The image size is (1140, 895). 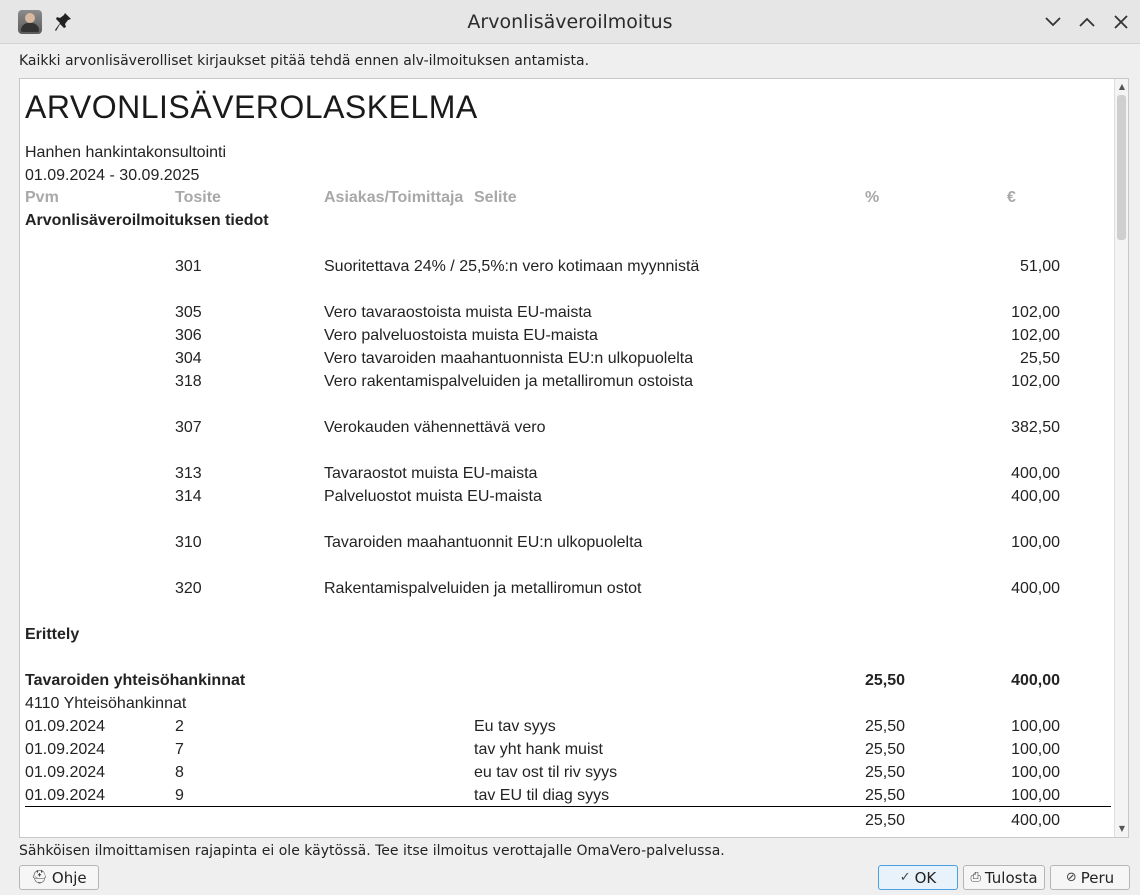 I want to click on window-title: Arvonlisäveroilmoitus, so click(x=570, y=22).